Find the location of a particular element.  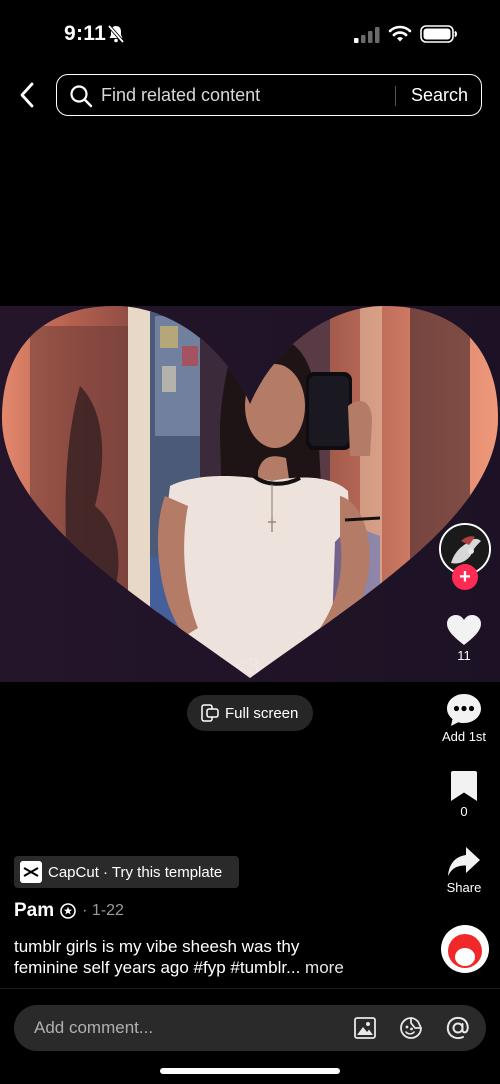

fullscreen-label: Full screen is located at coordinates (262, 713).